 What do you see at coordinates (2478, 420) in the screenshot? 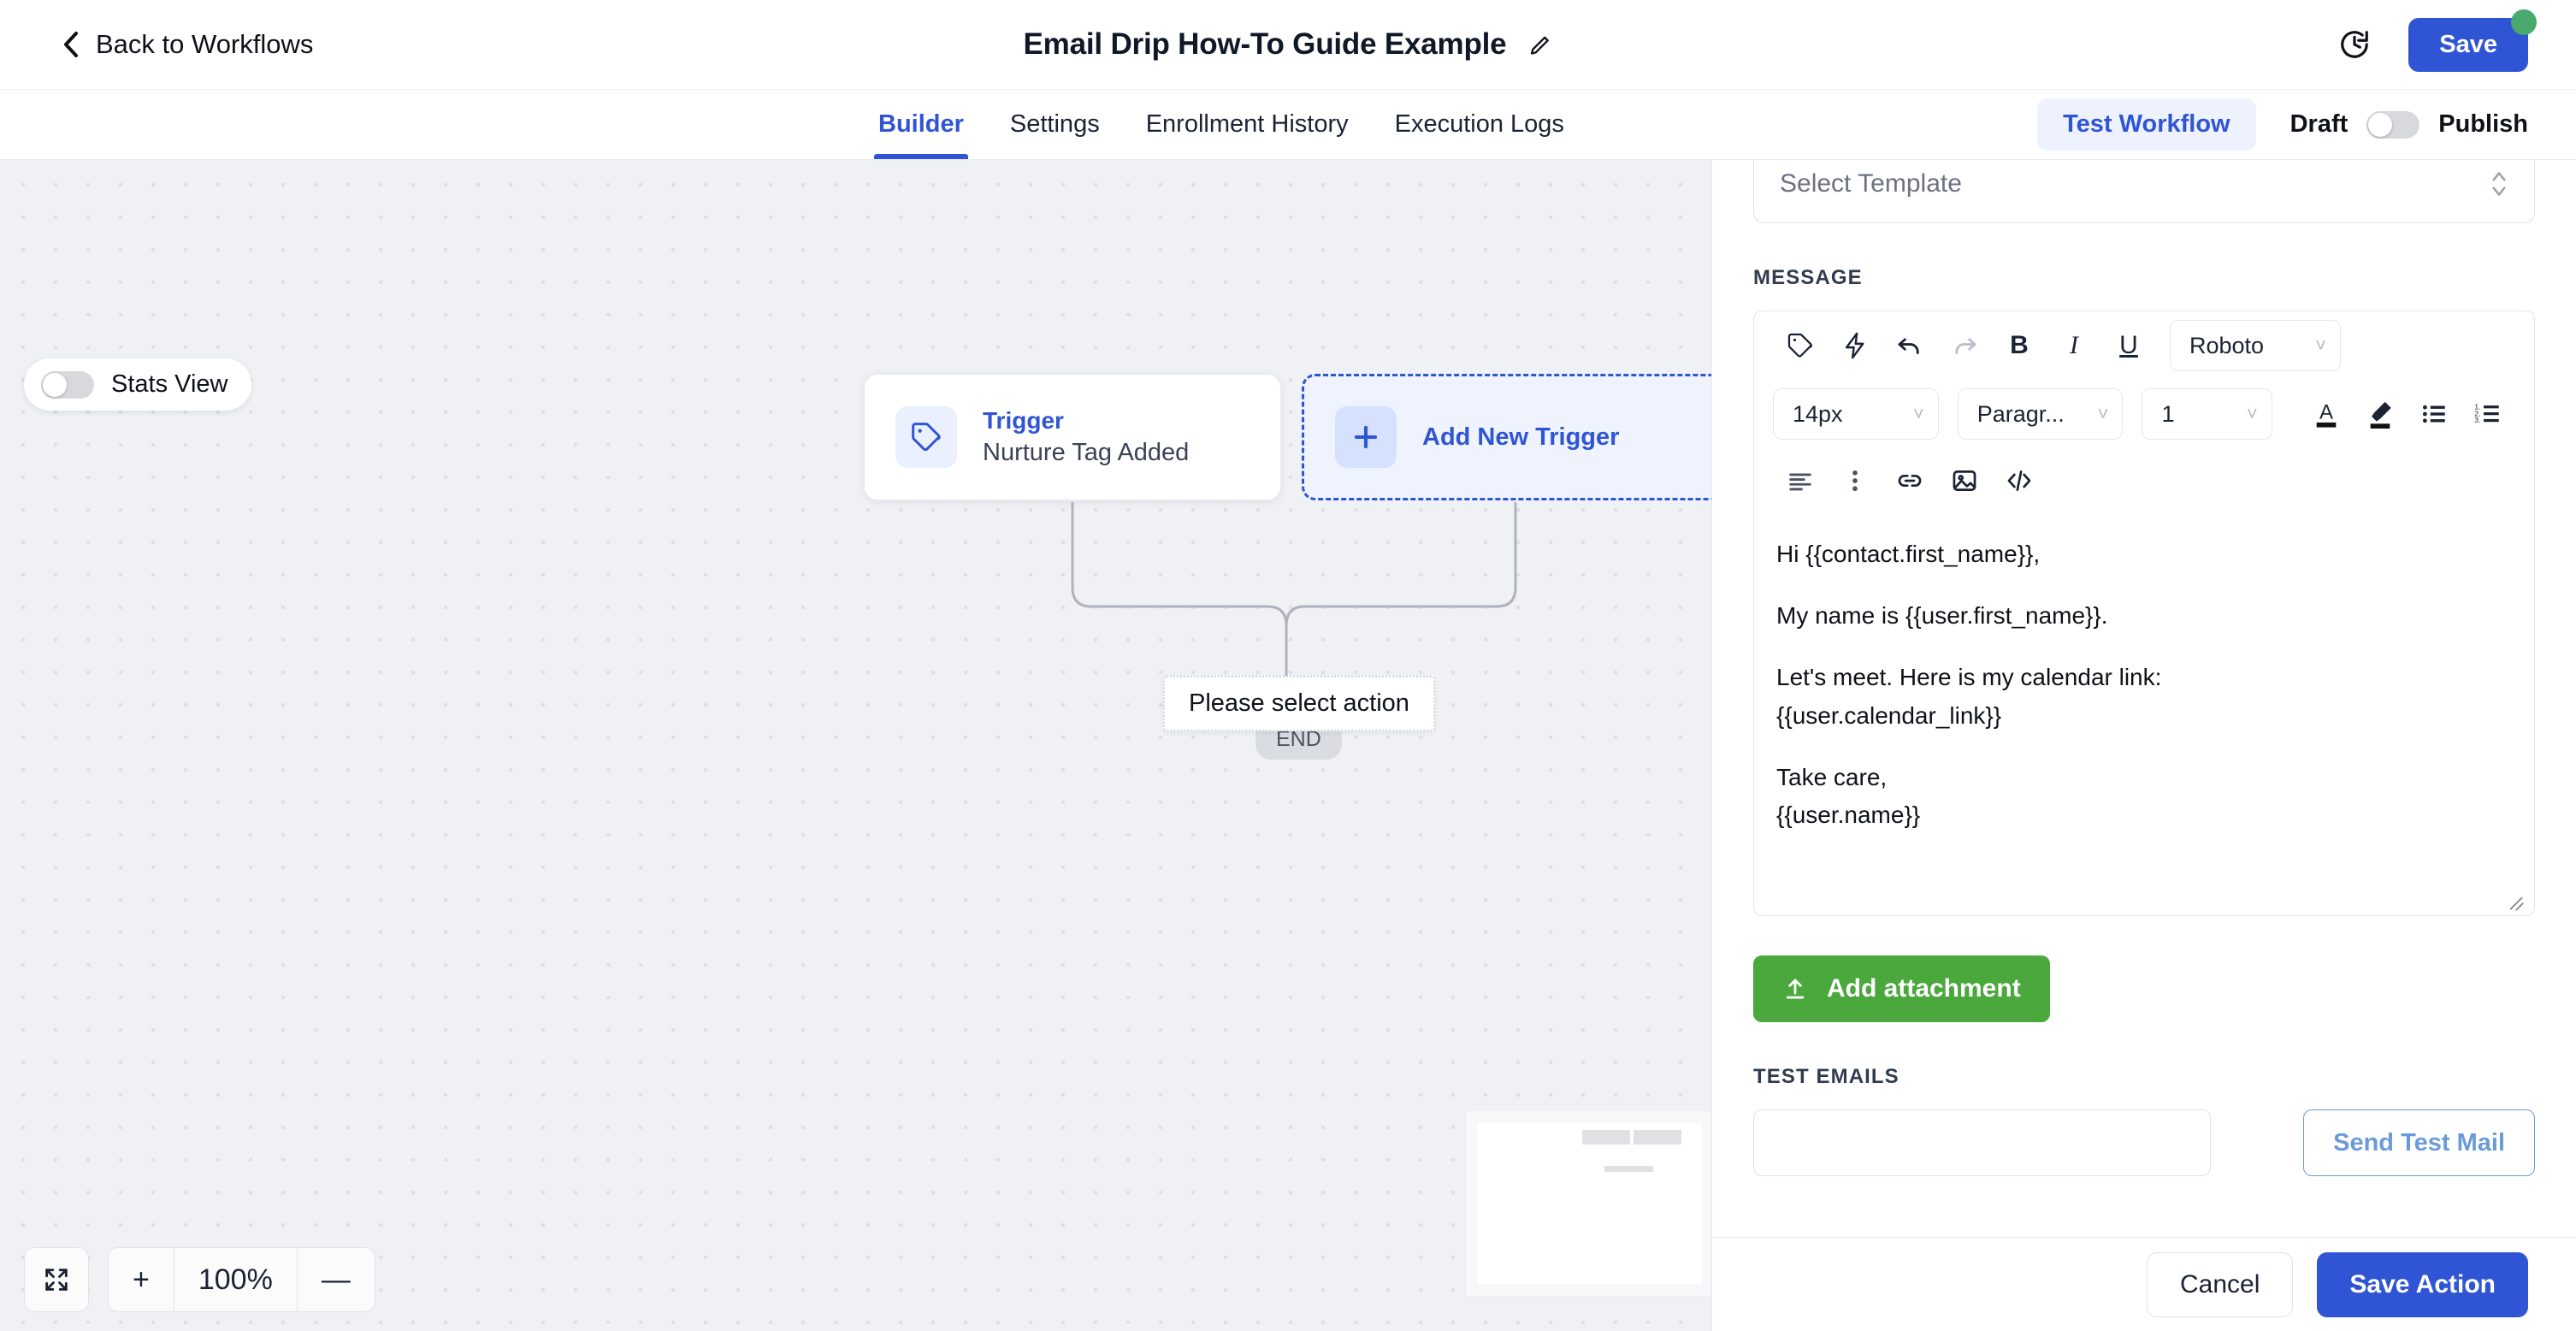
I see `svg-text: 3.` at bounding box center [2478, 420].